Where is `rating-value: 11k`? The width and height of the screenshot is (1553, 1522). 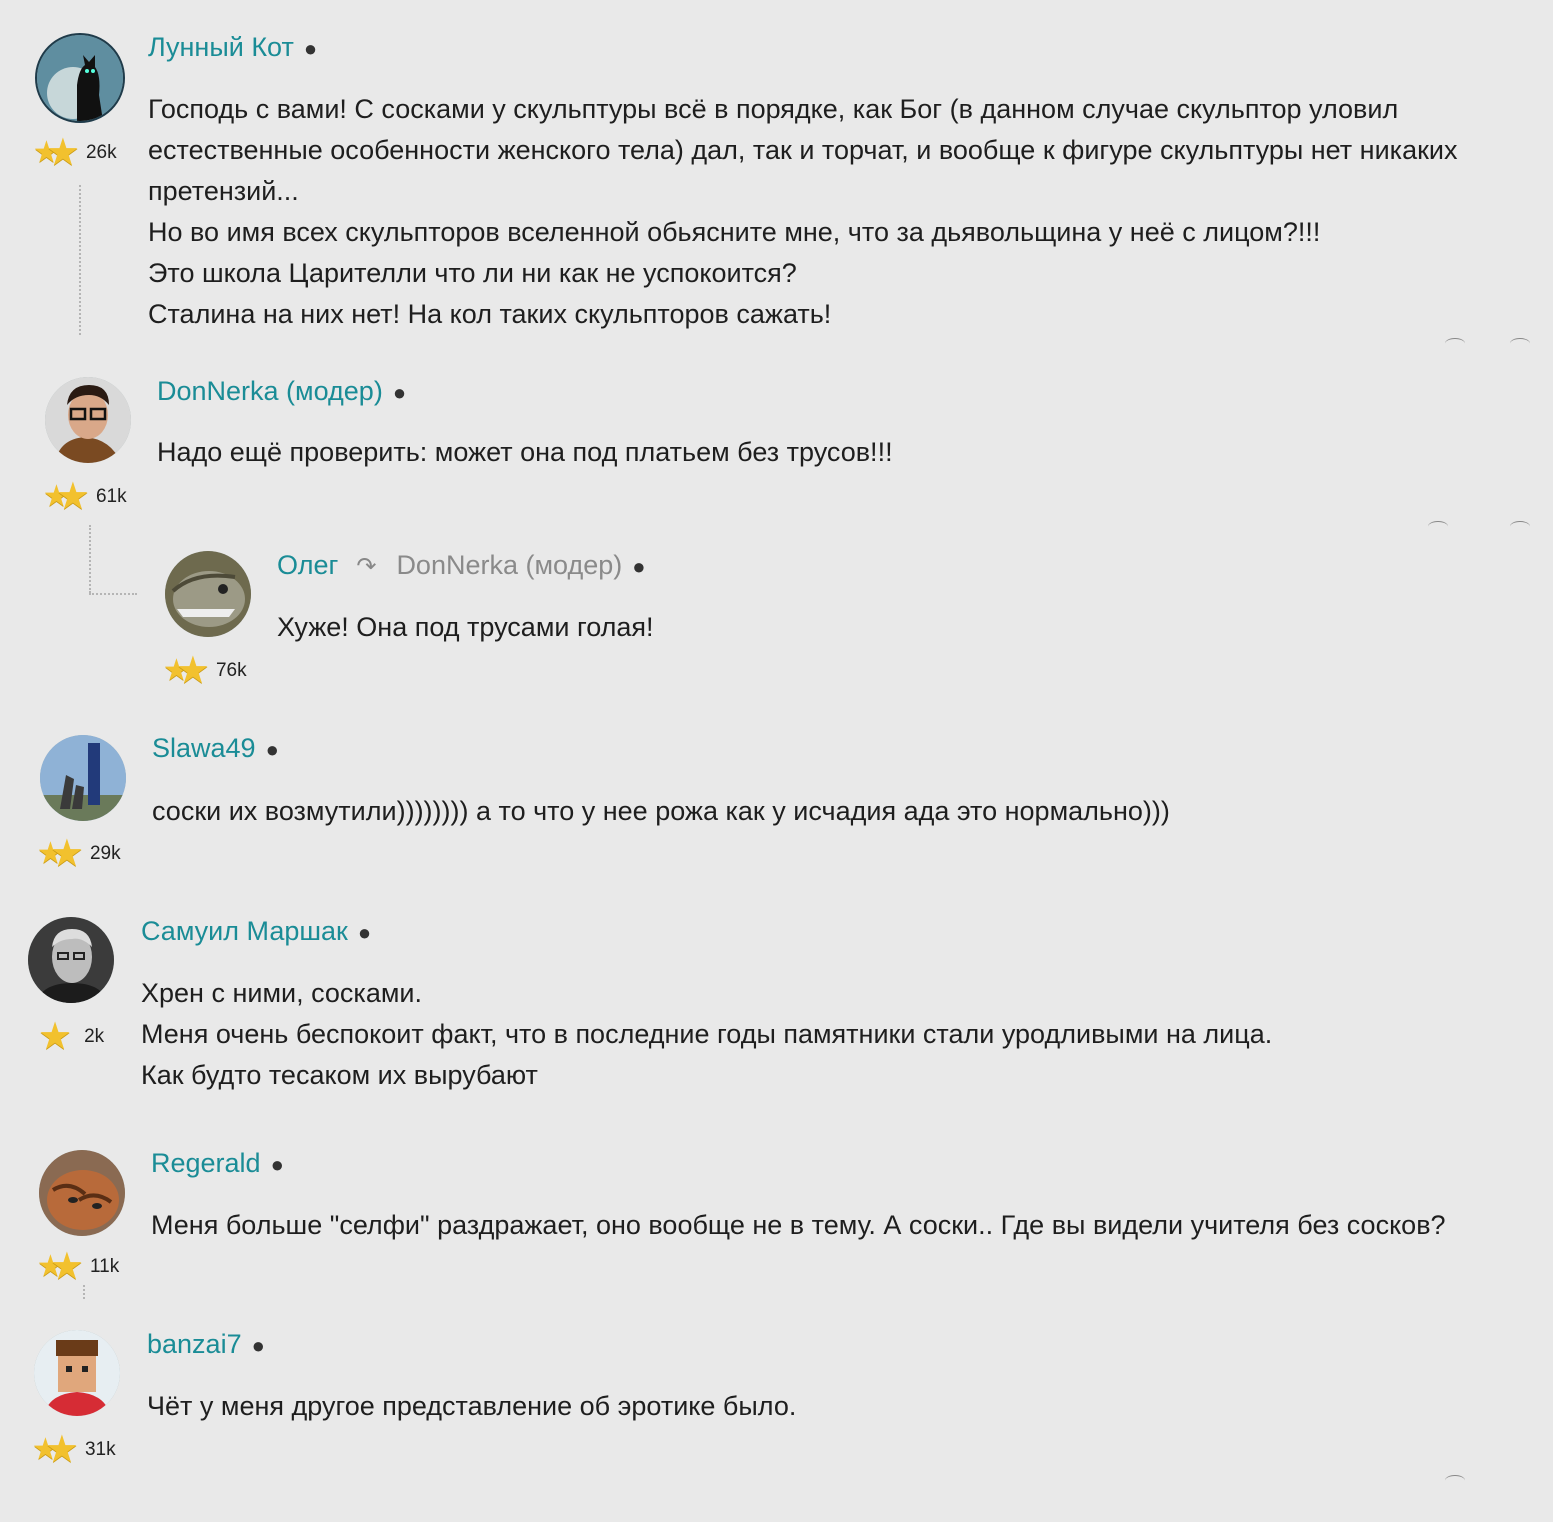
rating-value: 11k is located at coordinates (104, 1266).